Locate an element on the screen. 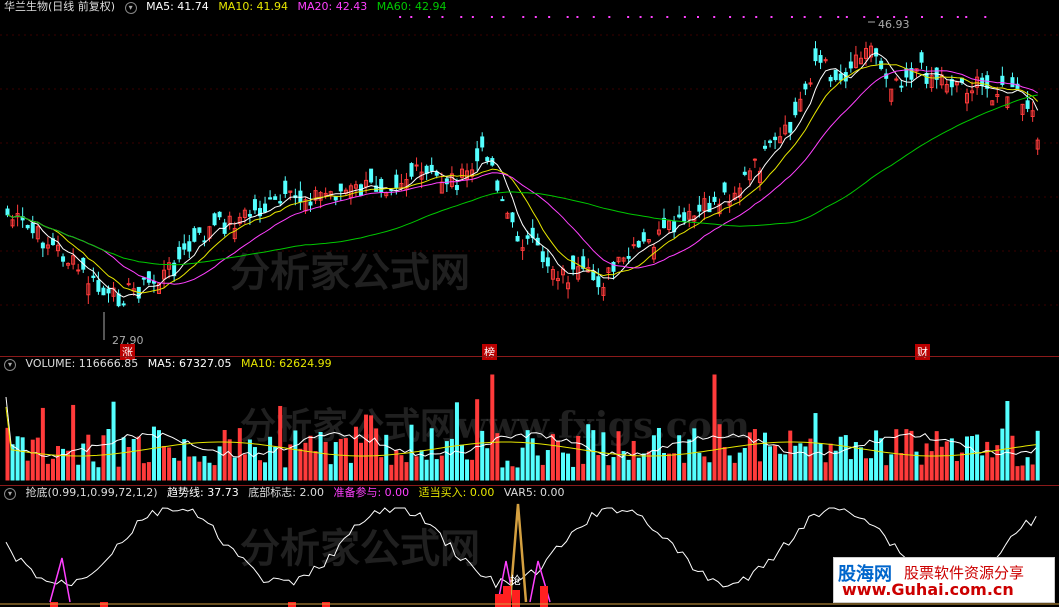 This screenshot has width=1059, height=607. logo-url: www.Guhai.com.cn is located at coordinates (928, 589).